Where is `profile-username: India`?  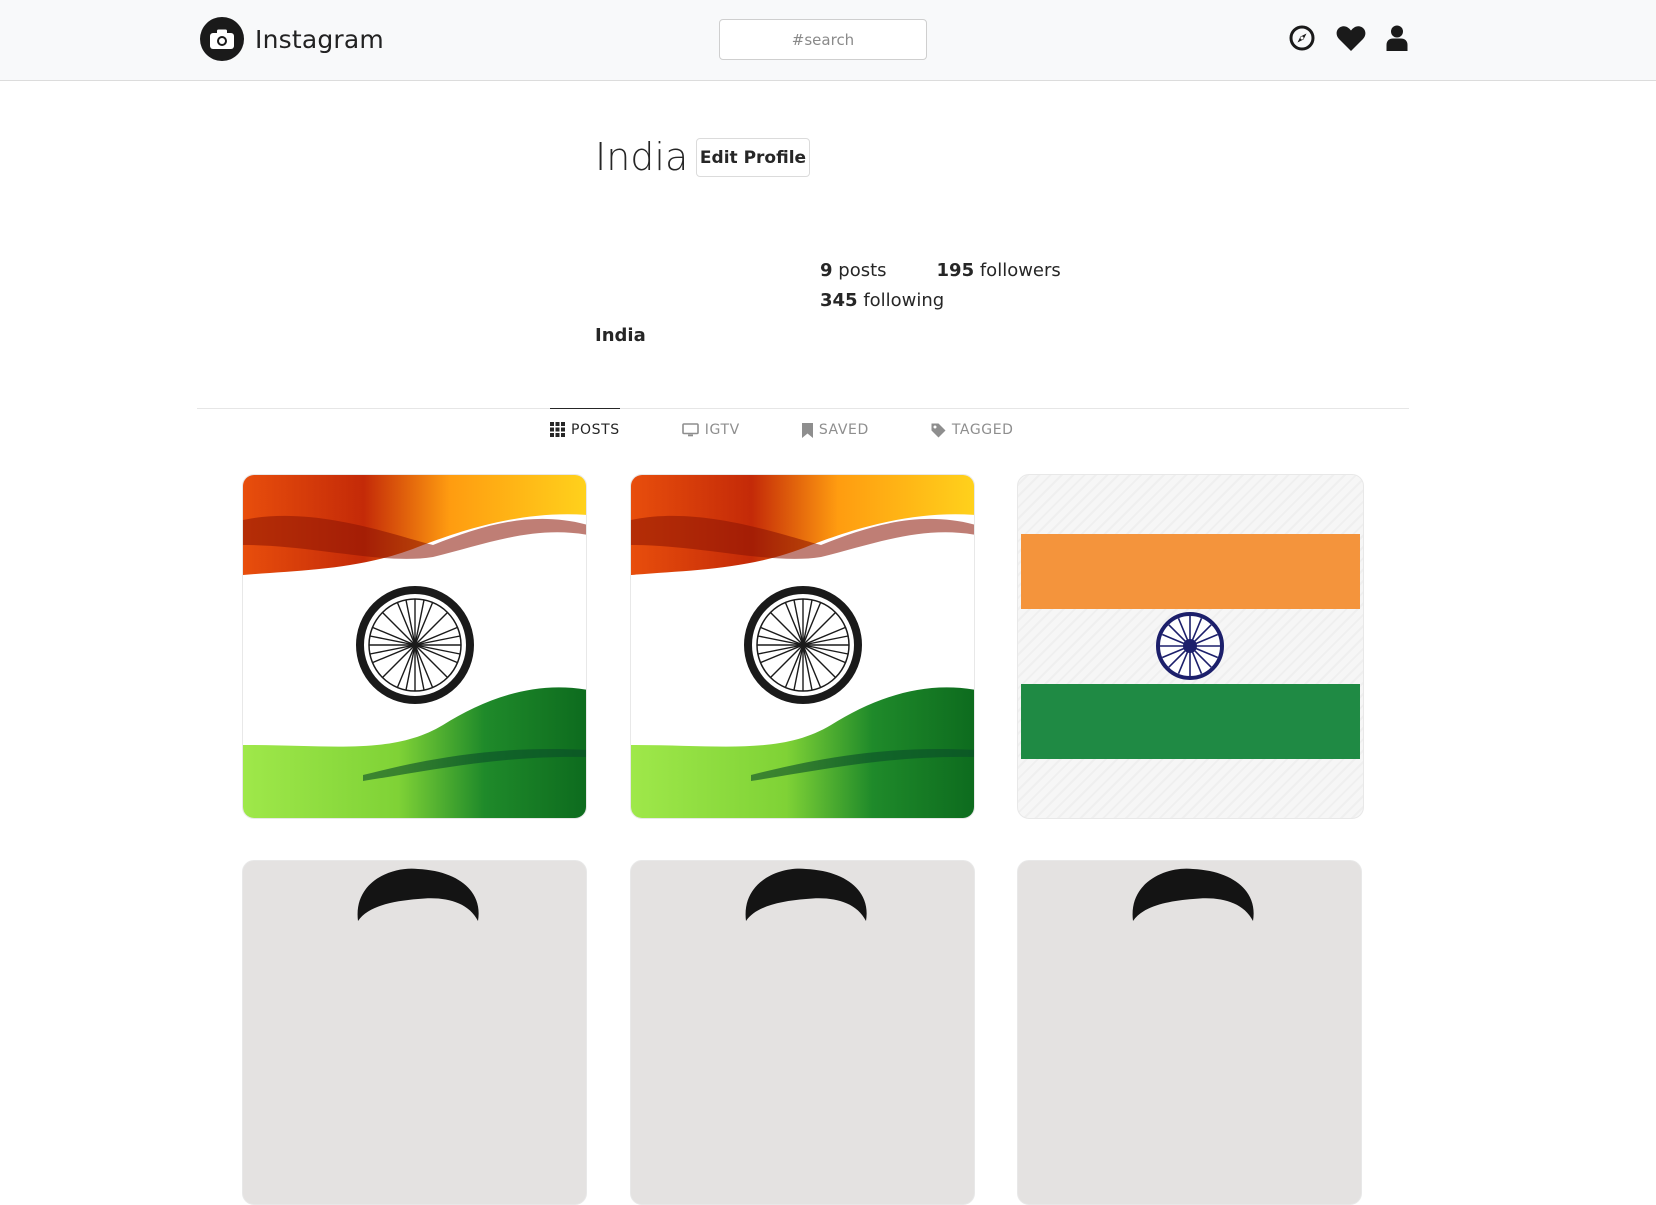 profile-username: India is located at coordinates (642, 157).